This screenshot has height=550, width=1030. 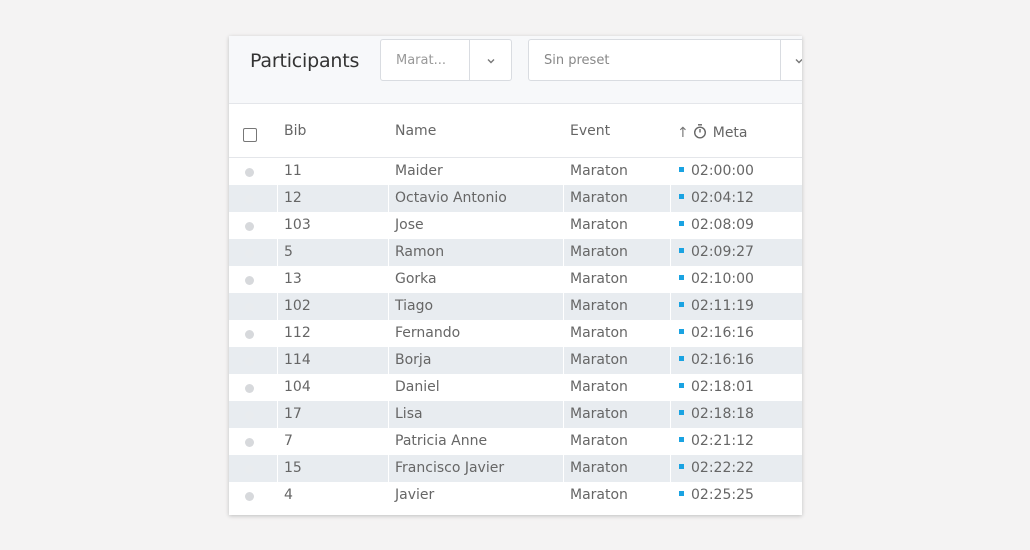 I want to click on column-header-meta: ↑ Meta, so click(x=712, y=132).